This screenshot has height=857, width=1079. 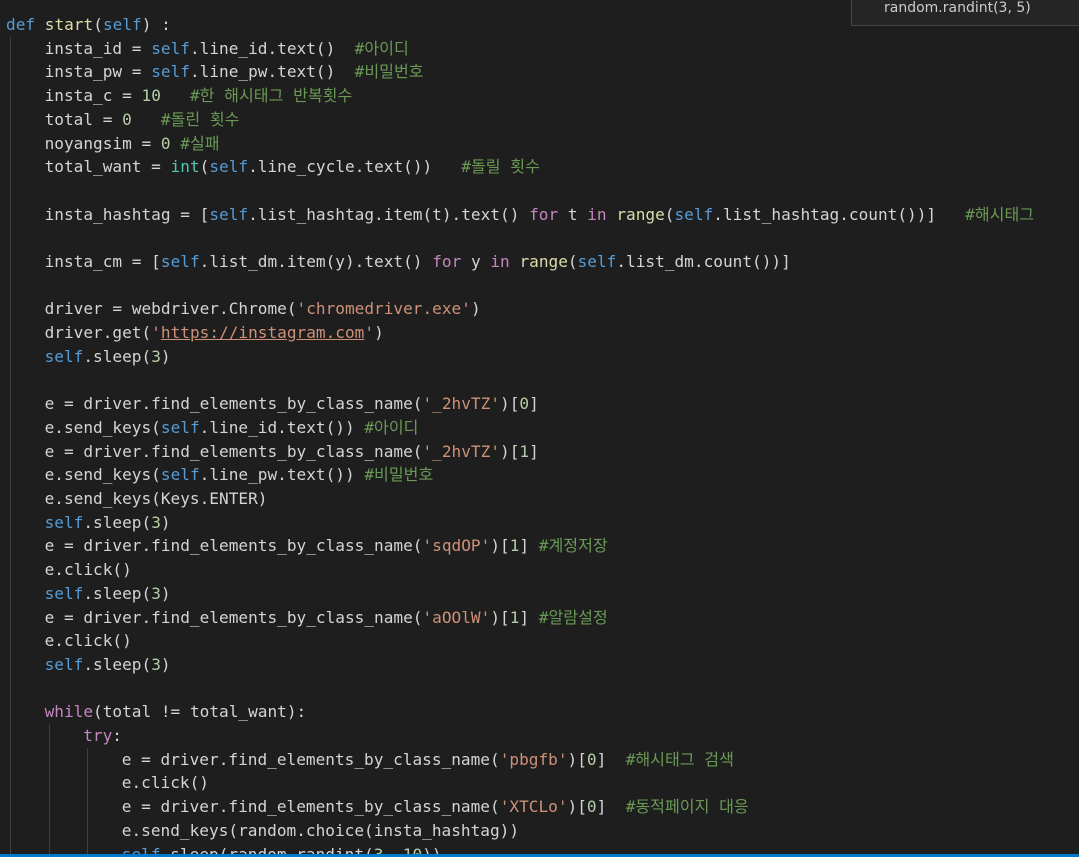 I want to click on code-token: (total != total_want):, so click(x=200, y=712).